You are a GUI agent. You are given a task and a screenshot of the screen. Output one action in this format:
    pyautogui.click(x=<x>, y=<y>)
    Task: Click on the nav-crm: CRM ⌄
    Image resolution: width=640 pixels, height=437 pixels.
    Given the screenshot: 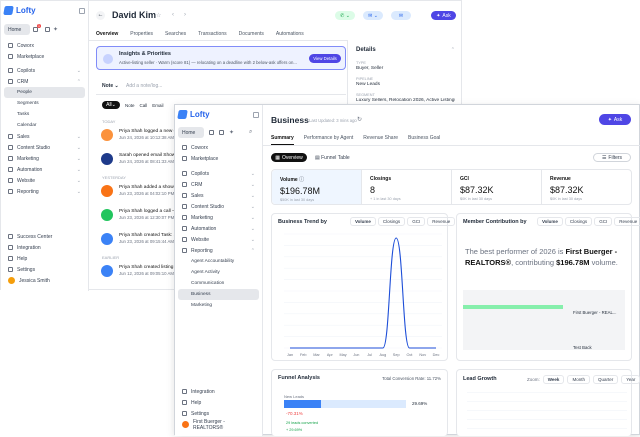 What is the action you would take?
    pyautogui.click(x=218, y=184)
    